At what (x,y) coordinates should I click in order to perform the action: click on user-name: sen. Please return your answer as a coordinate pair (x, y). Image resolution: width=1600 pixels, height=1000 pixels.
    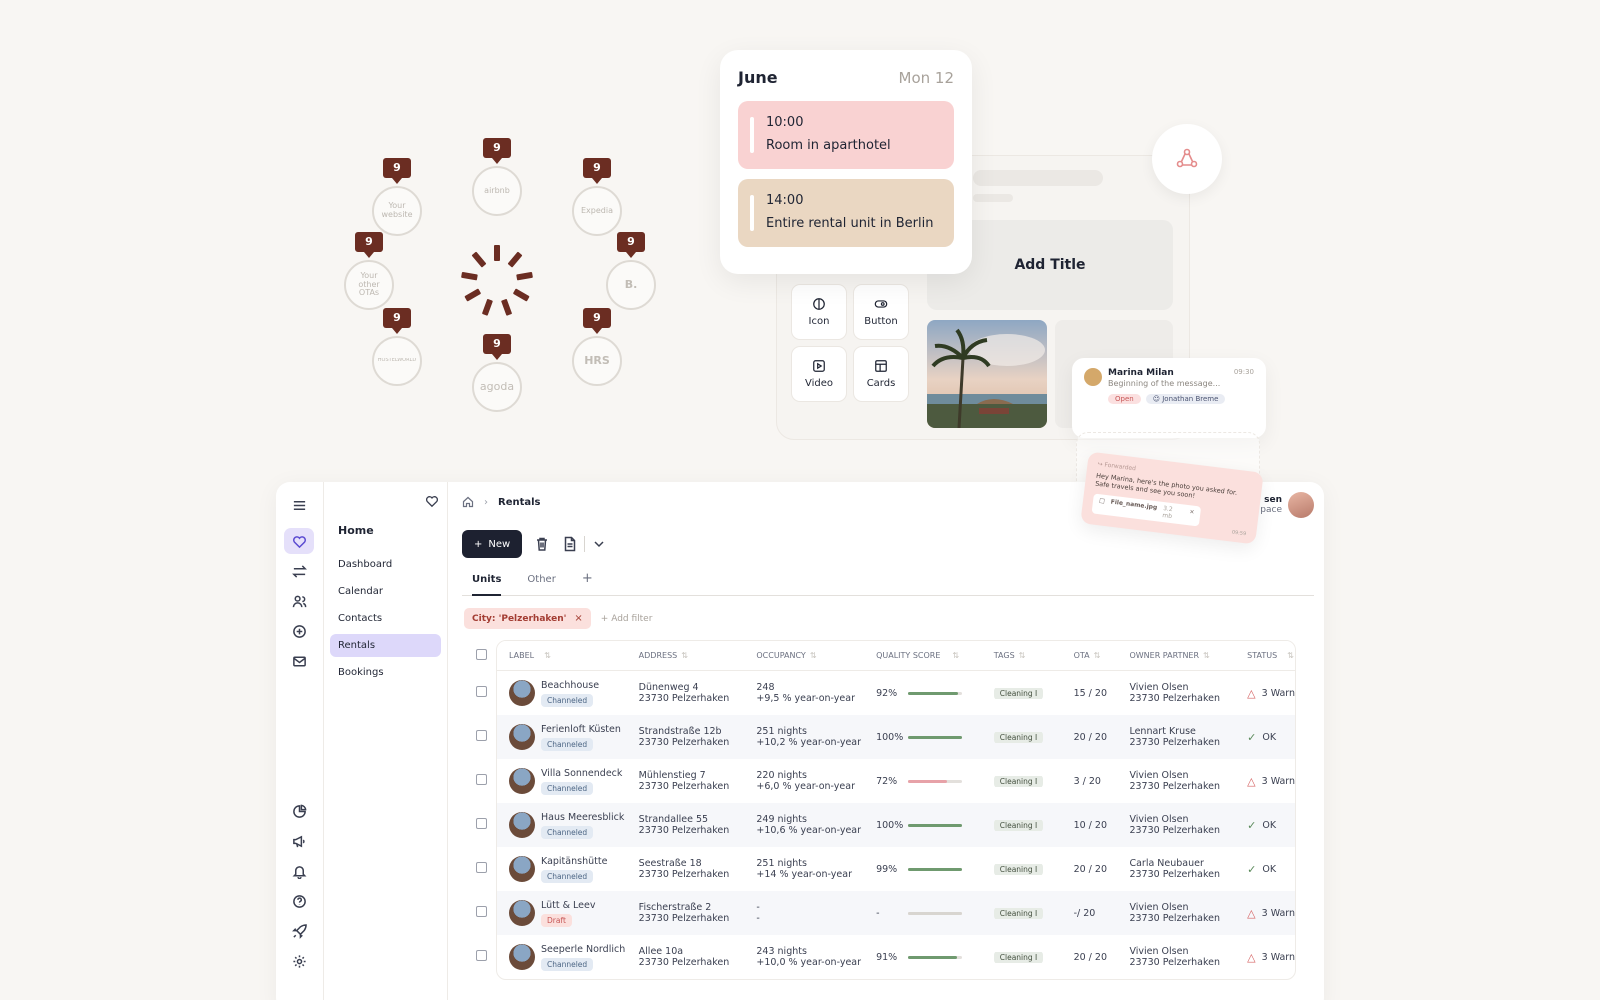
    Looking at the image, I should click on (1273, 500).